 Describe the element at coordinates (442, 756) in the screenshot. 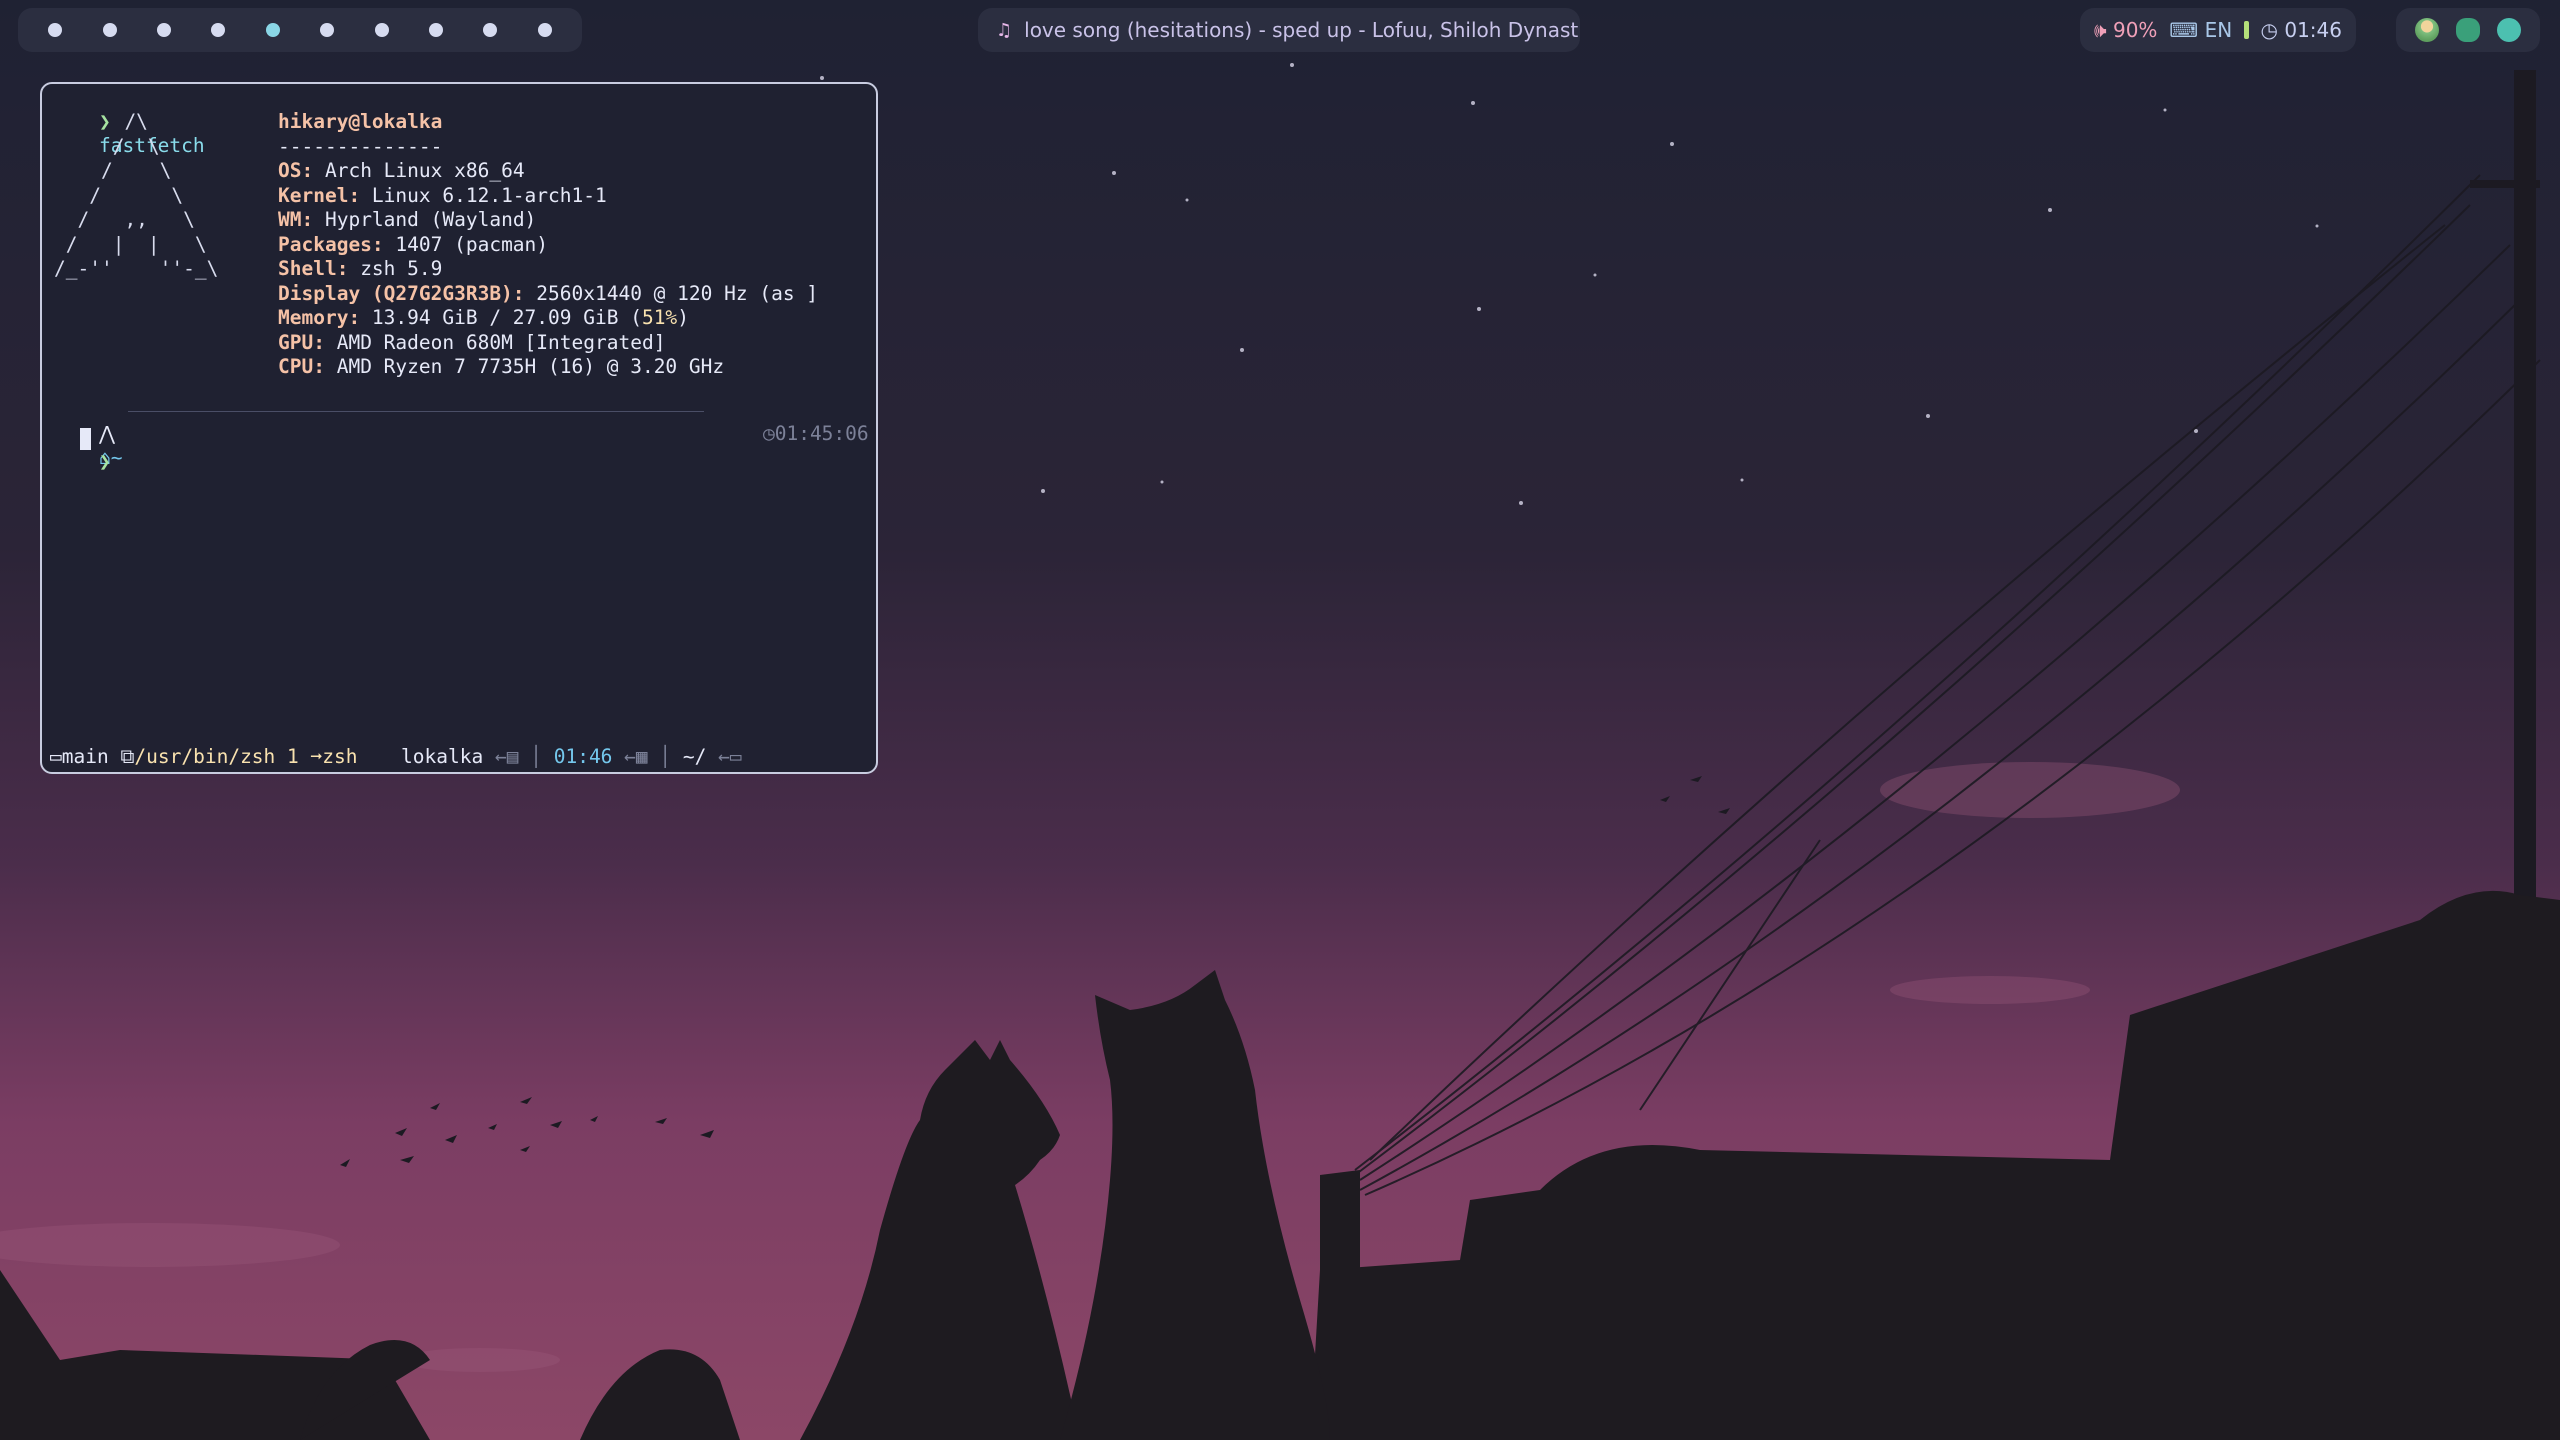

I see `host-name: lokalka` at that location.